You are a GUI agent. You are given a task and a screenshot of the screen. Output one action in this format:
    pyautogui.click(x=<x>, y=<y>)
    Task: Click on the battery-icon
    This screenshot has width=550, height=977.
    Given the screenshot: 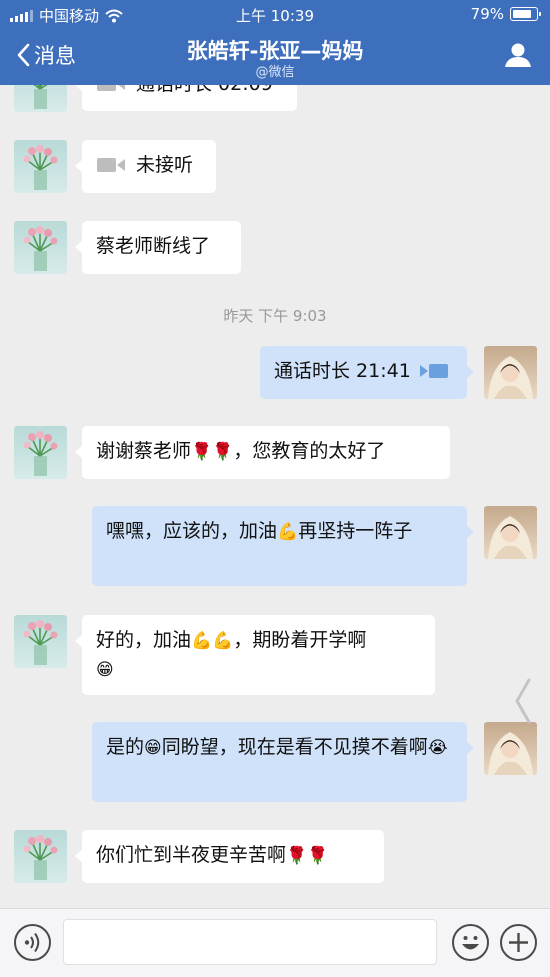 What is the action you would take?
    pyautogui.click(x=525, y=14)
    